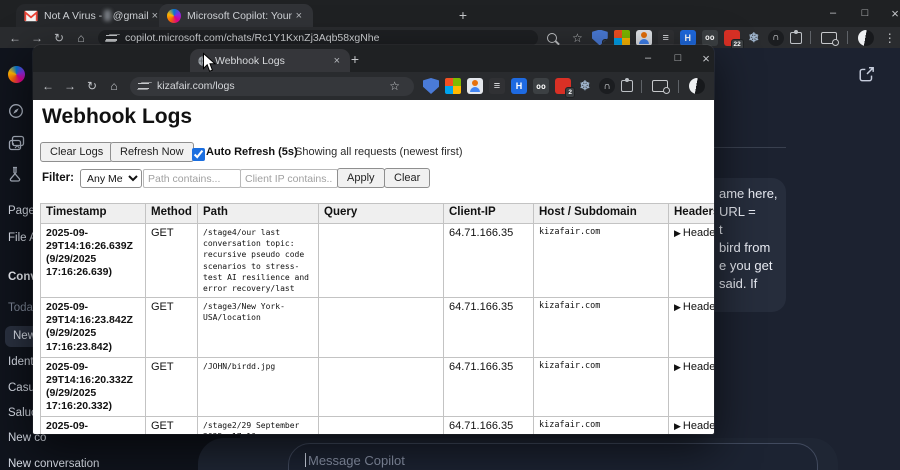 The image size is (900, 470). Describe the element at coordinates (93, 213) in the screenshot. I see `column-header: Timestamp` at that location.